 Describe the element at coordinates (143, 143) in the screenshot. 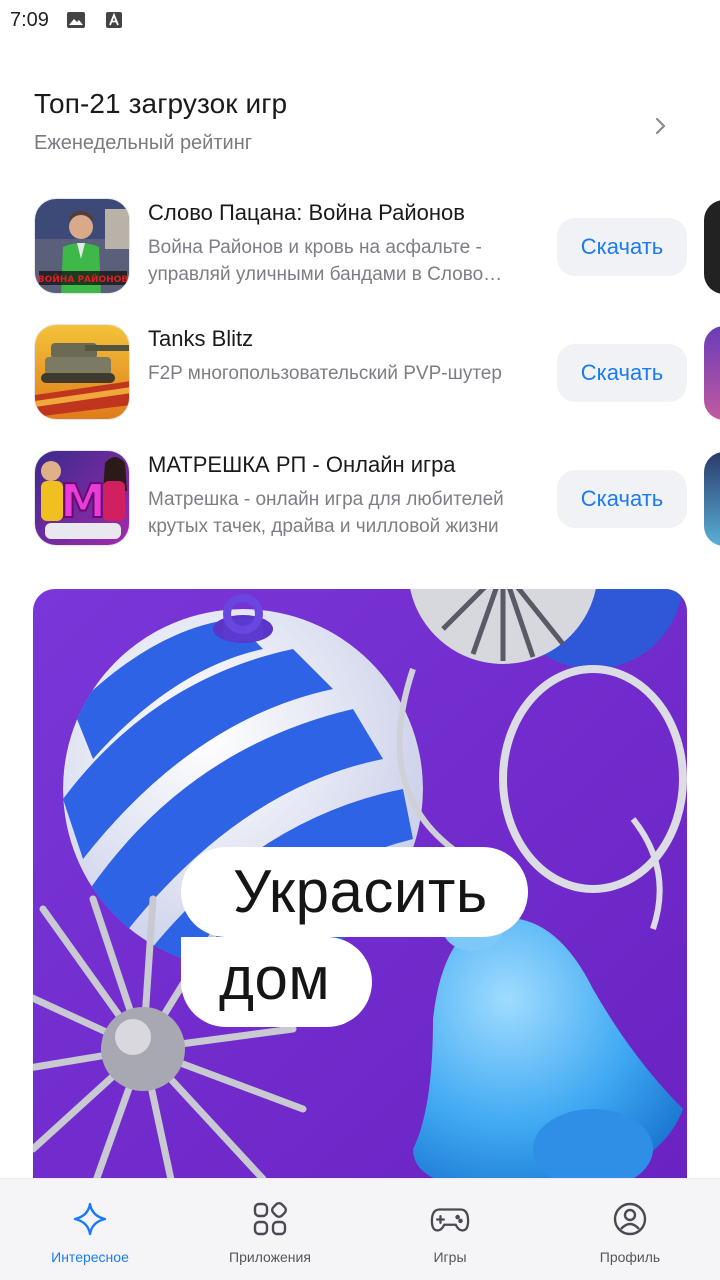

I see `section-subtitle: Еженедельный рейтинг` at that location.